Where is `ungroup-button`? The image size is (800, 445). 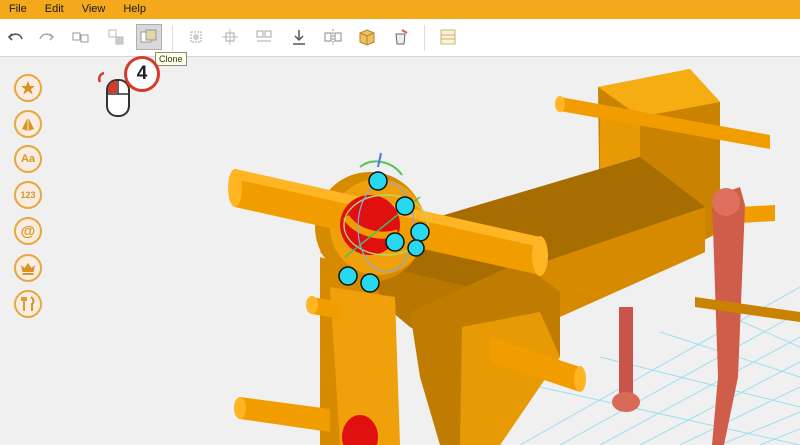
ungroup-button is located at coordinates (116, 37).